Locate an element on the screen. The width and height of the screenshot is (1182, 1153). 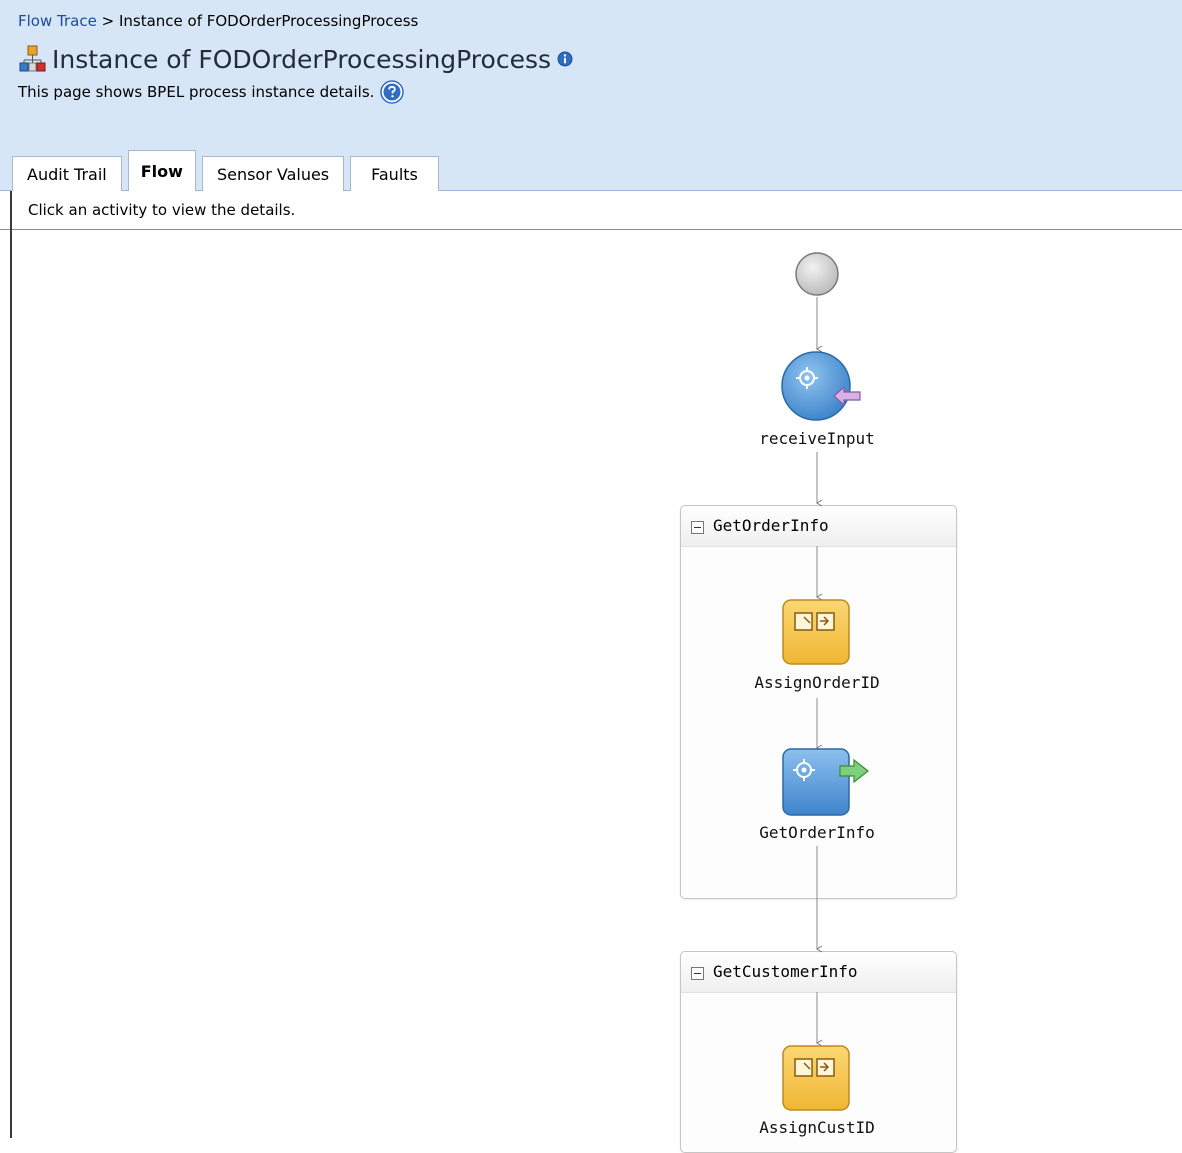
scope-header: GetCustomerInfo is located at coordinates (818, 972).